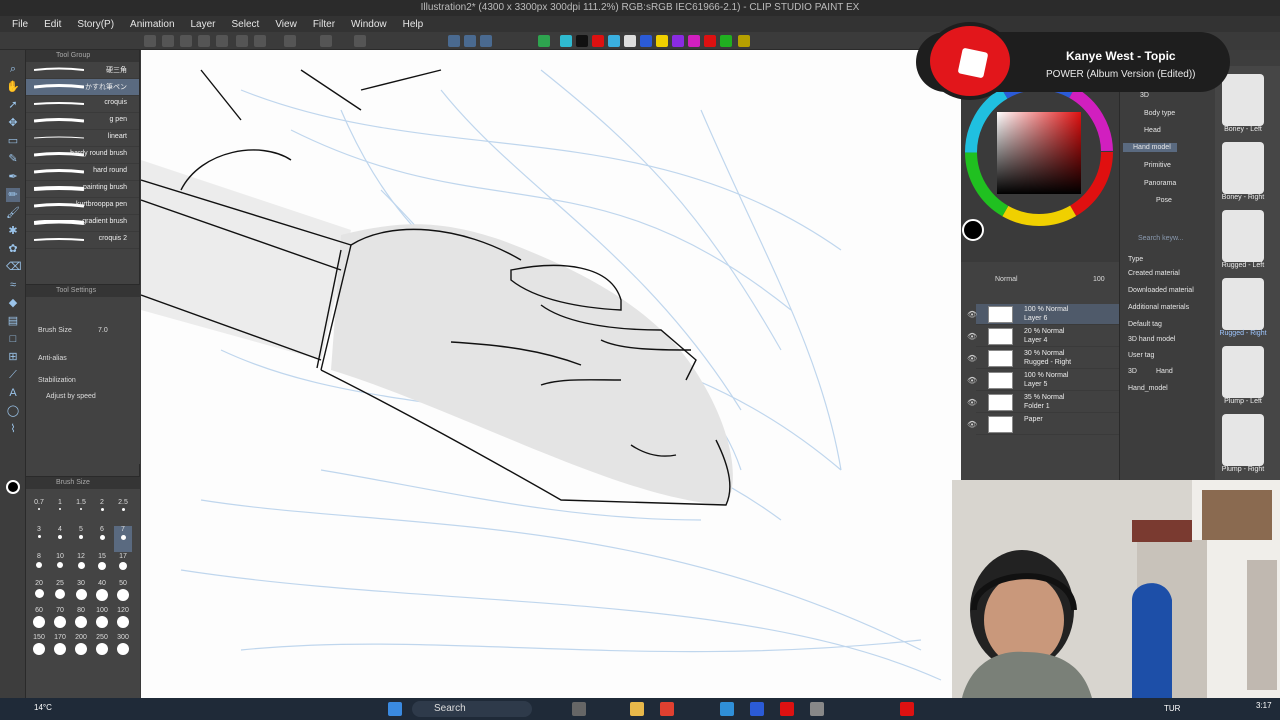 This screenshot has height=720, width=1280. I want to click on brush-size-option: 300, so click(123, 647).